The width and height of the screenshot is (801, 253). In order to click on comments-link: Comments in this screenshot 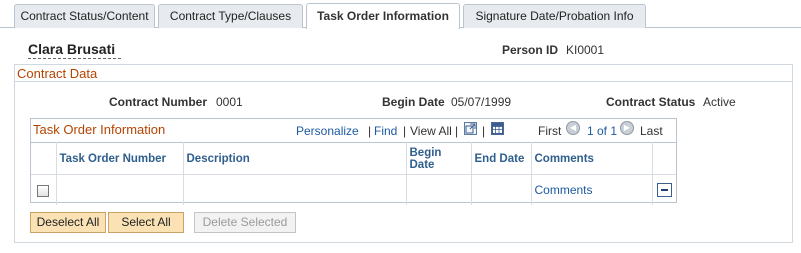, I will do `click(564, 190)`.